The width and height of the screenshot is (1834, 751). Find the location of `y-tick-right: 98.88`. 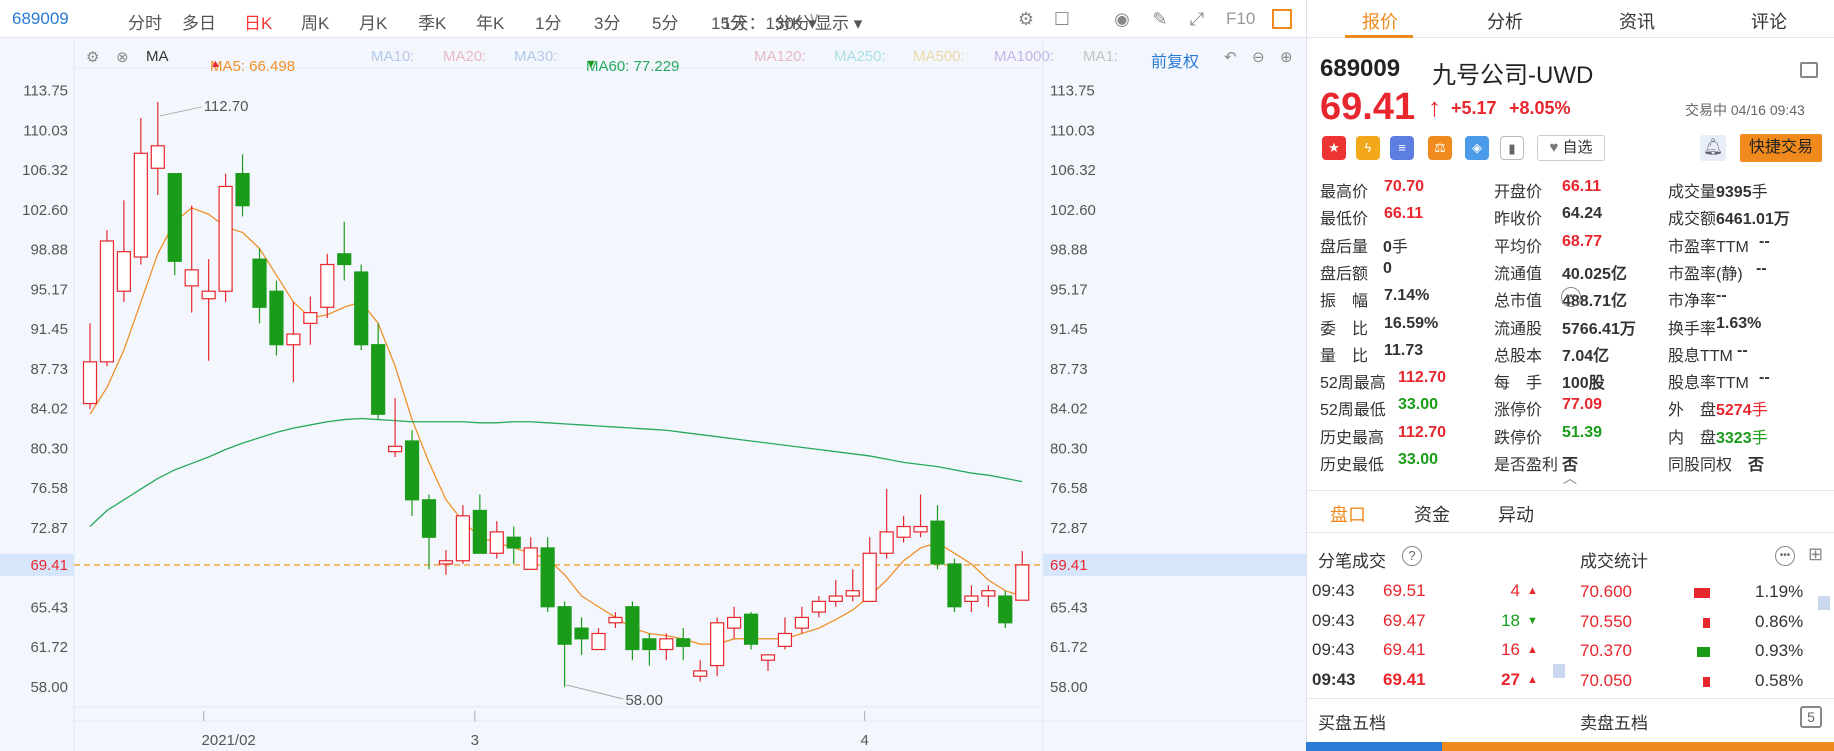

y-tick-right: 98.88 is located at coordinates (1069, 250).